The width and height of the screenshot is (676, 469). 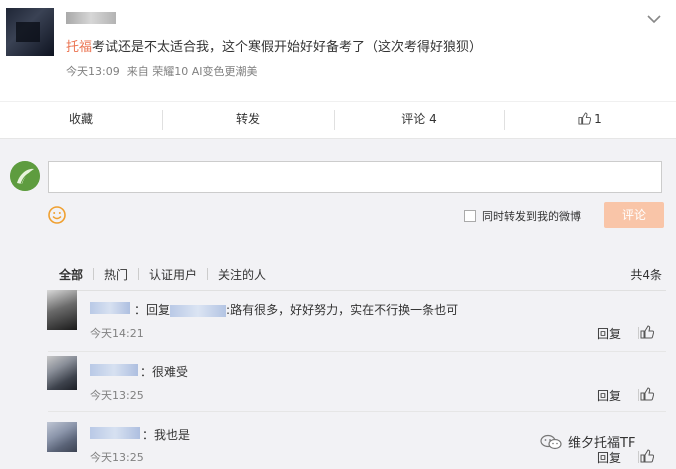 I want to click on author-avatar, so click(x=30, y=32).